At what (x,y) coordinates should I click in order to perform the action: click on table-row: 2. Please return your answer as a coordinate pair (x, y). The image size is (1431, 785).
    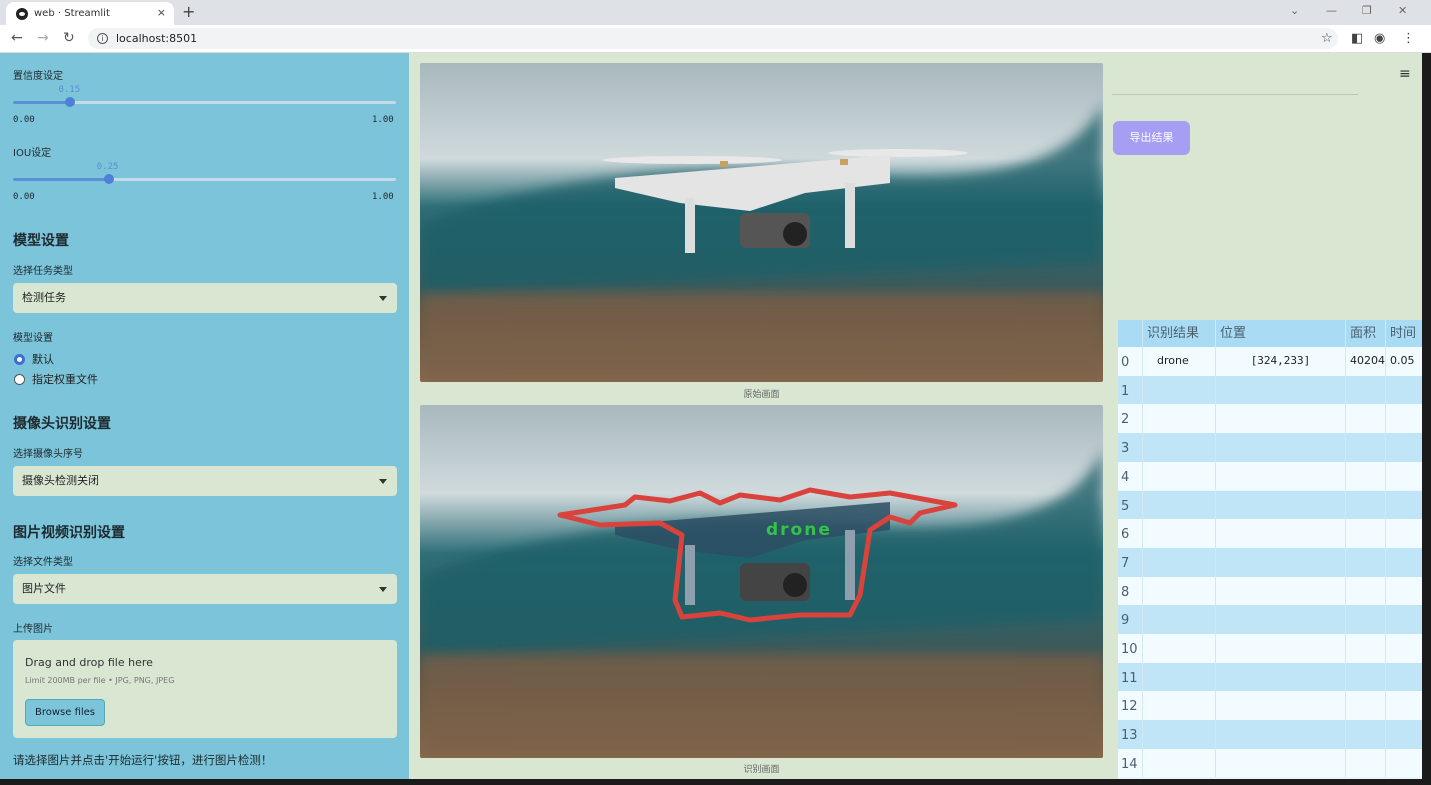
    Looking at the image, I should click on (1270, 419).